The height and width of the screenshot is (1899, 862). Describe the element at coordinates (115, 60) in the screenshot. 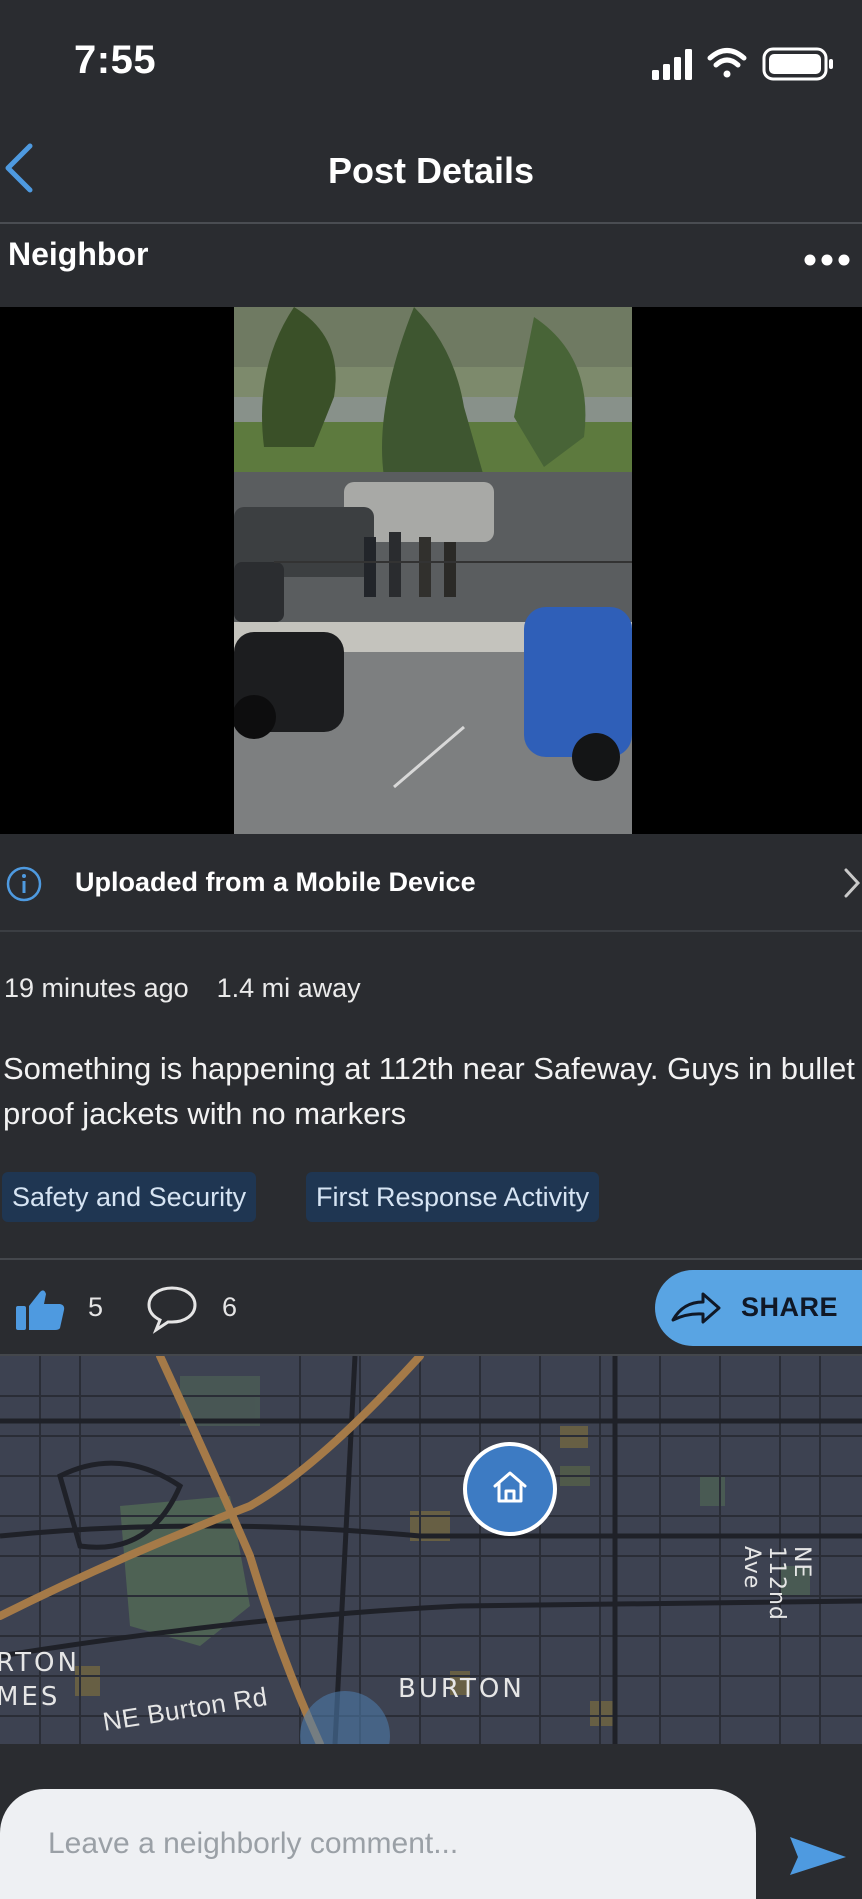

I see `status-time: 7:55` at that location.